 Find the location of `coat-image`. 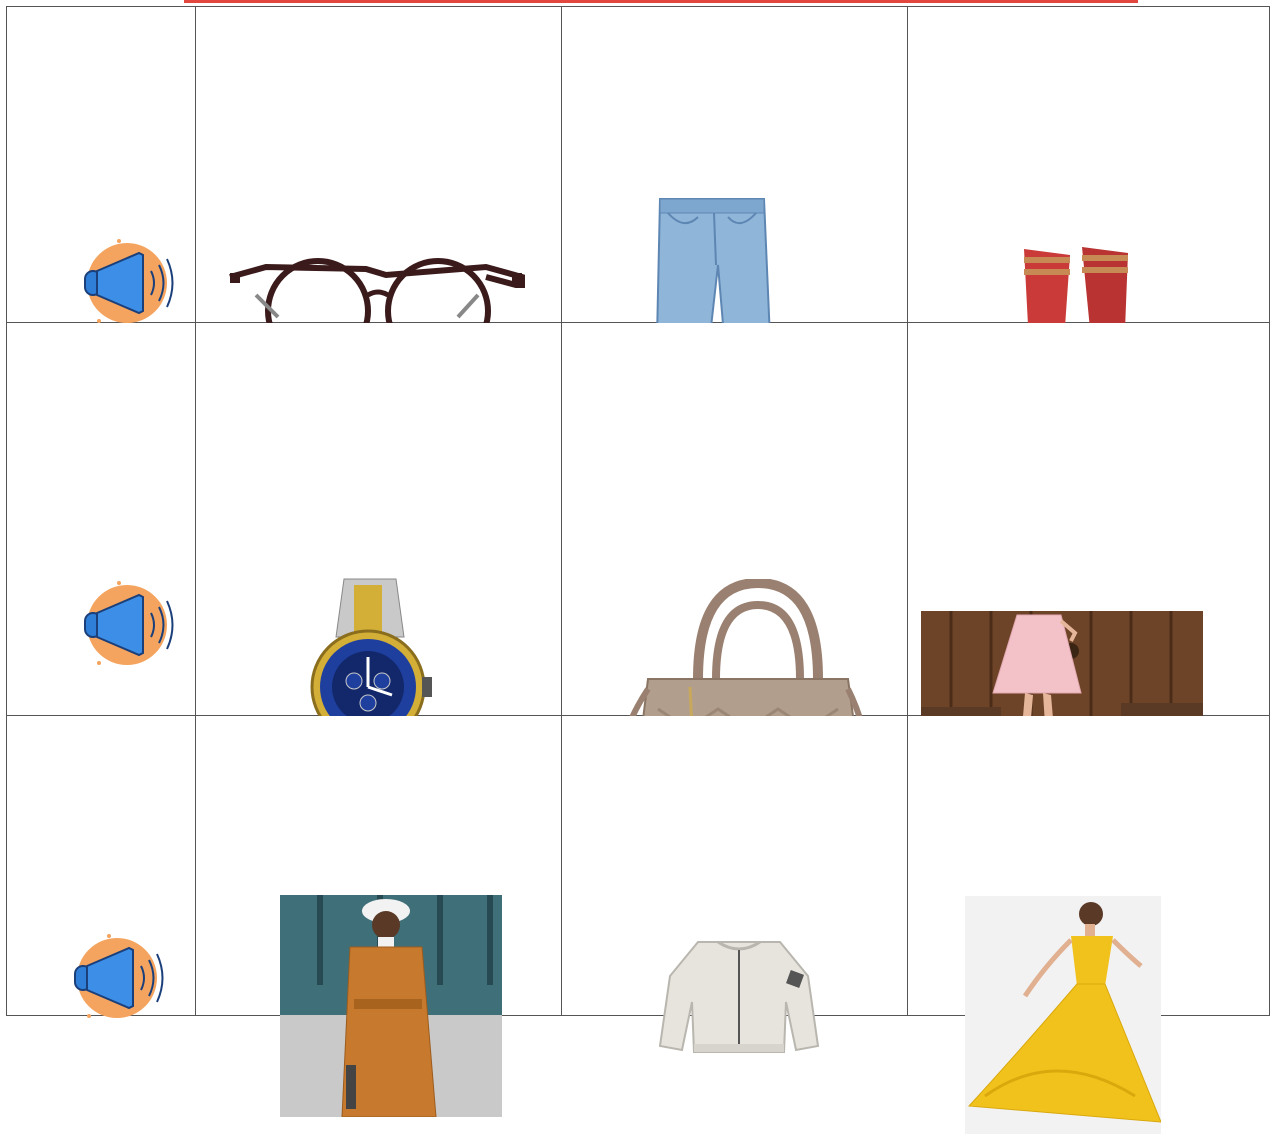

coat-image is located at coordinates (391, 1005).